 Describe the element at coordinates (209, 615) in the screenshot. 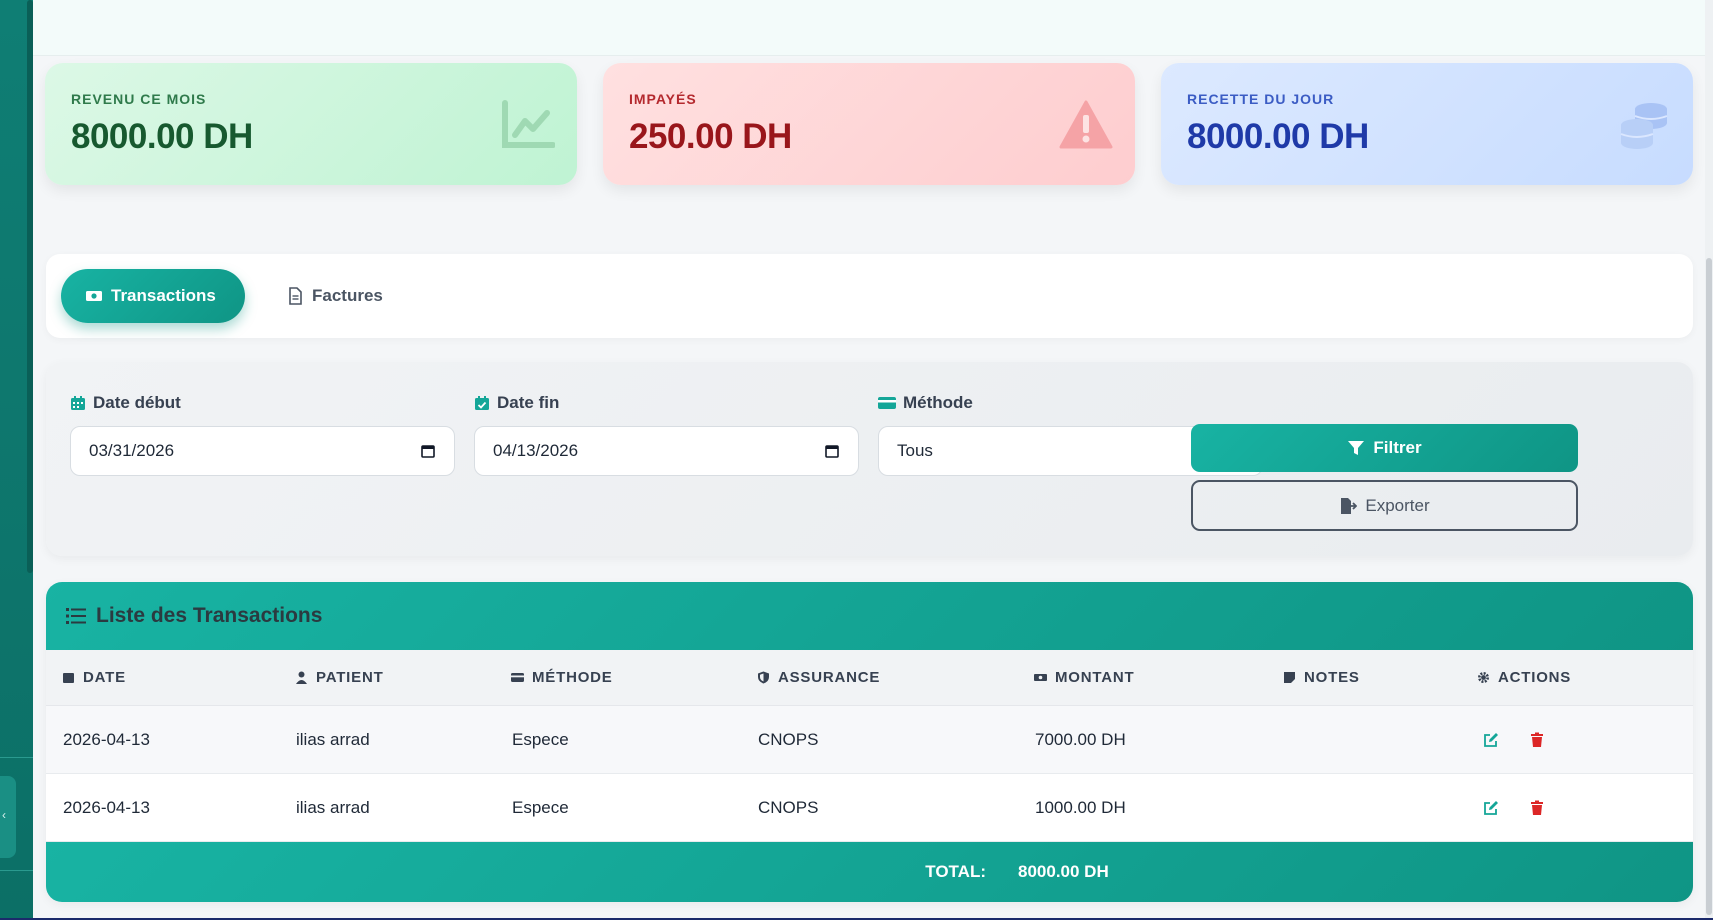

I see `list-title: Liste des Transactions` at that location.